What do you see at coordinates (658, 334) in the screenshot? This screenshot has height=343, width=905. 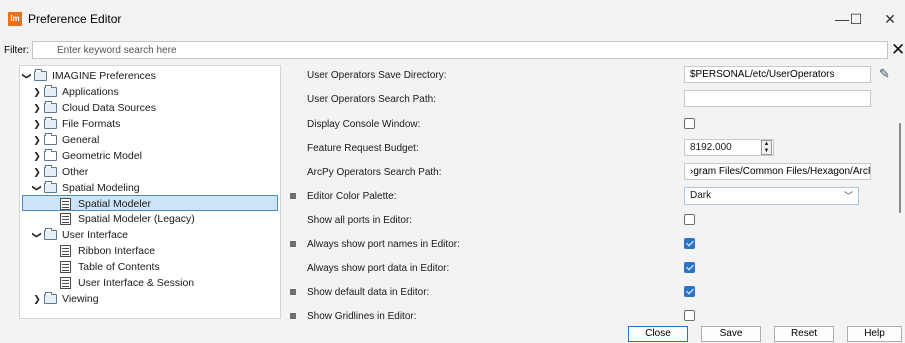 I see `close-button: Close` at bounding box center [658, 334].